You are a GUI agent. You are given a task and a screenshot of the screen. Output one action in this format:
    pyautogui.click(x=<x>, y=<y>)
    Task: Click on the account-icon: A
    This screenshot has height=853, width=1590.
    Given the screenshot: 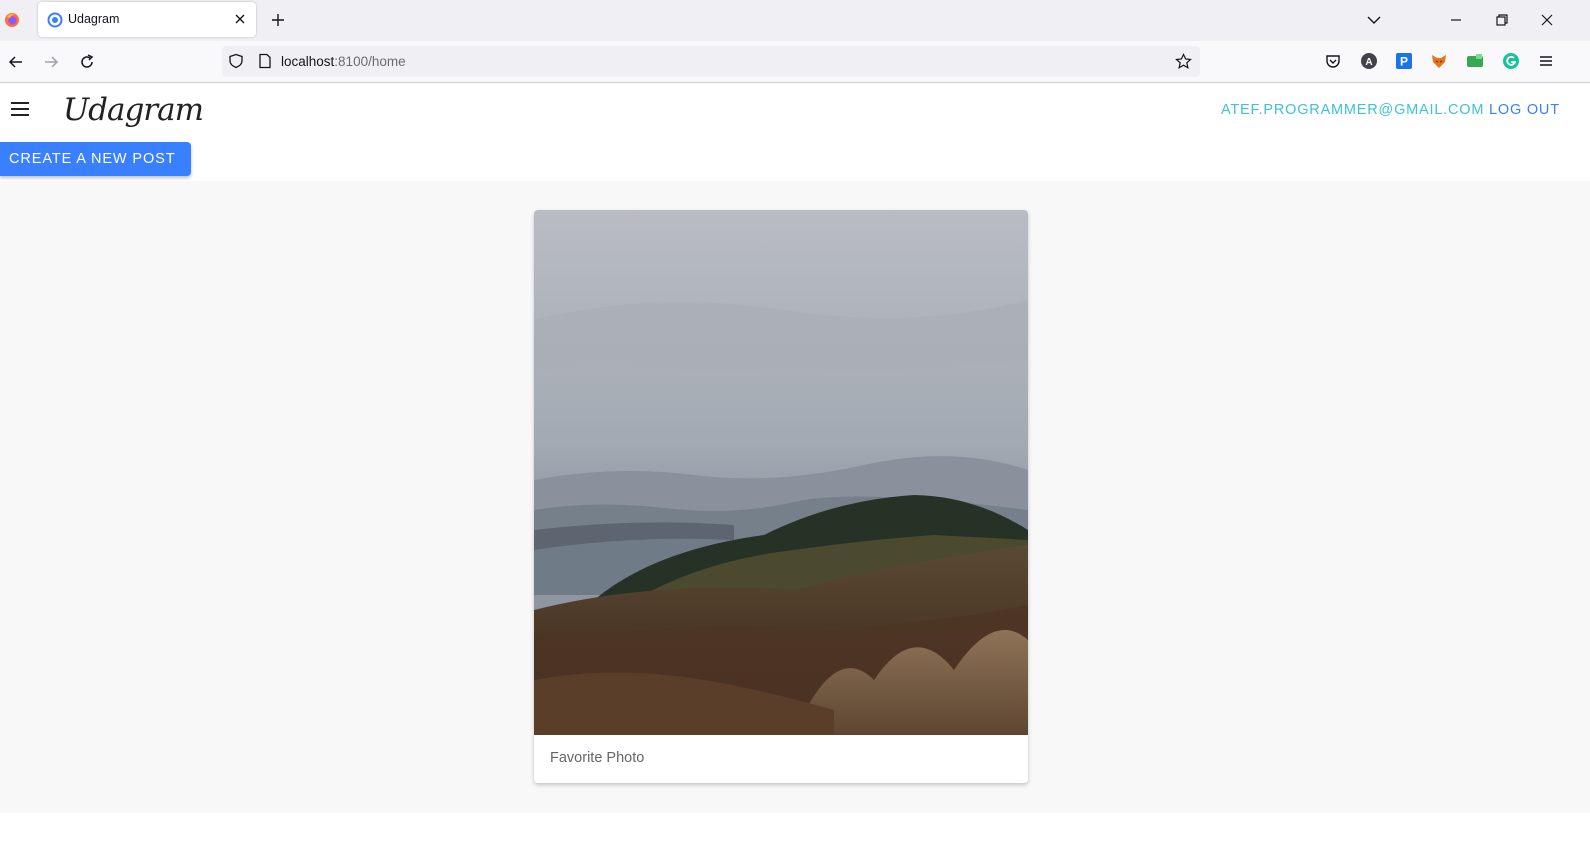 What is the action you would take?
    pyautogui.click(x=1369, y=61)
    